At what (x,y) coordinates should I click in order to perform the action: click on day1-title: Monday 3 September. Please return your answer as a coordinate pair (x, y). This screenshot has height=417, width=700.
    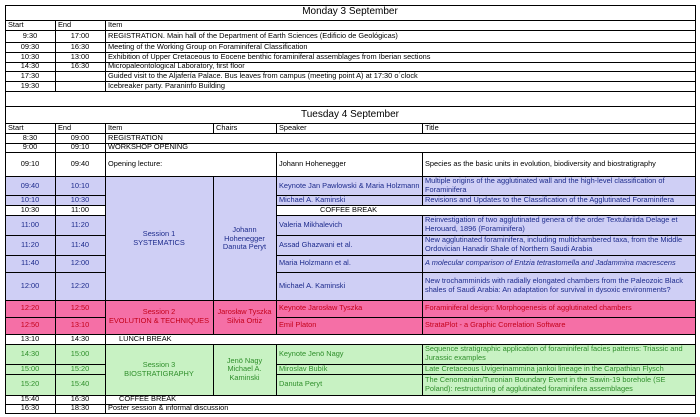
    Looking at the image, I should click on (350, 12).